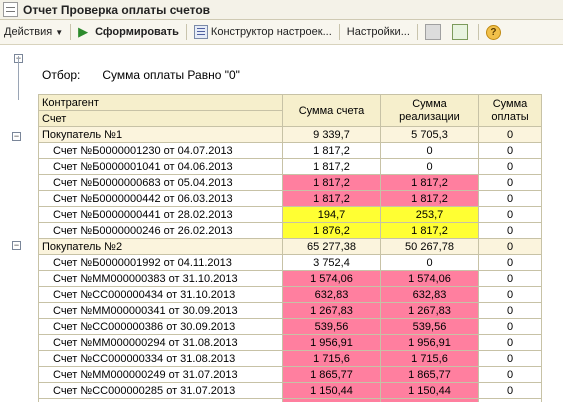  What do you see at coordinates (434, 32) in the screenshot?
I see `load-settings-button` at bounding box center [434, 32].